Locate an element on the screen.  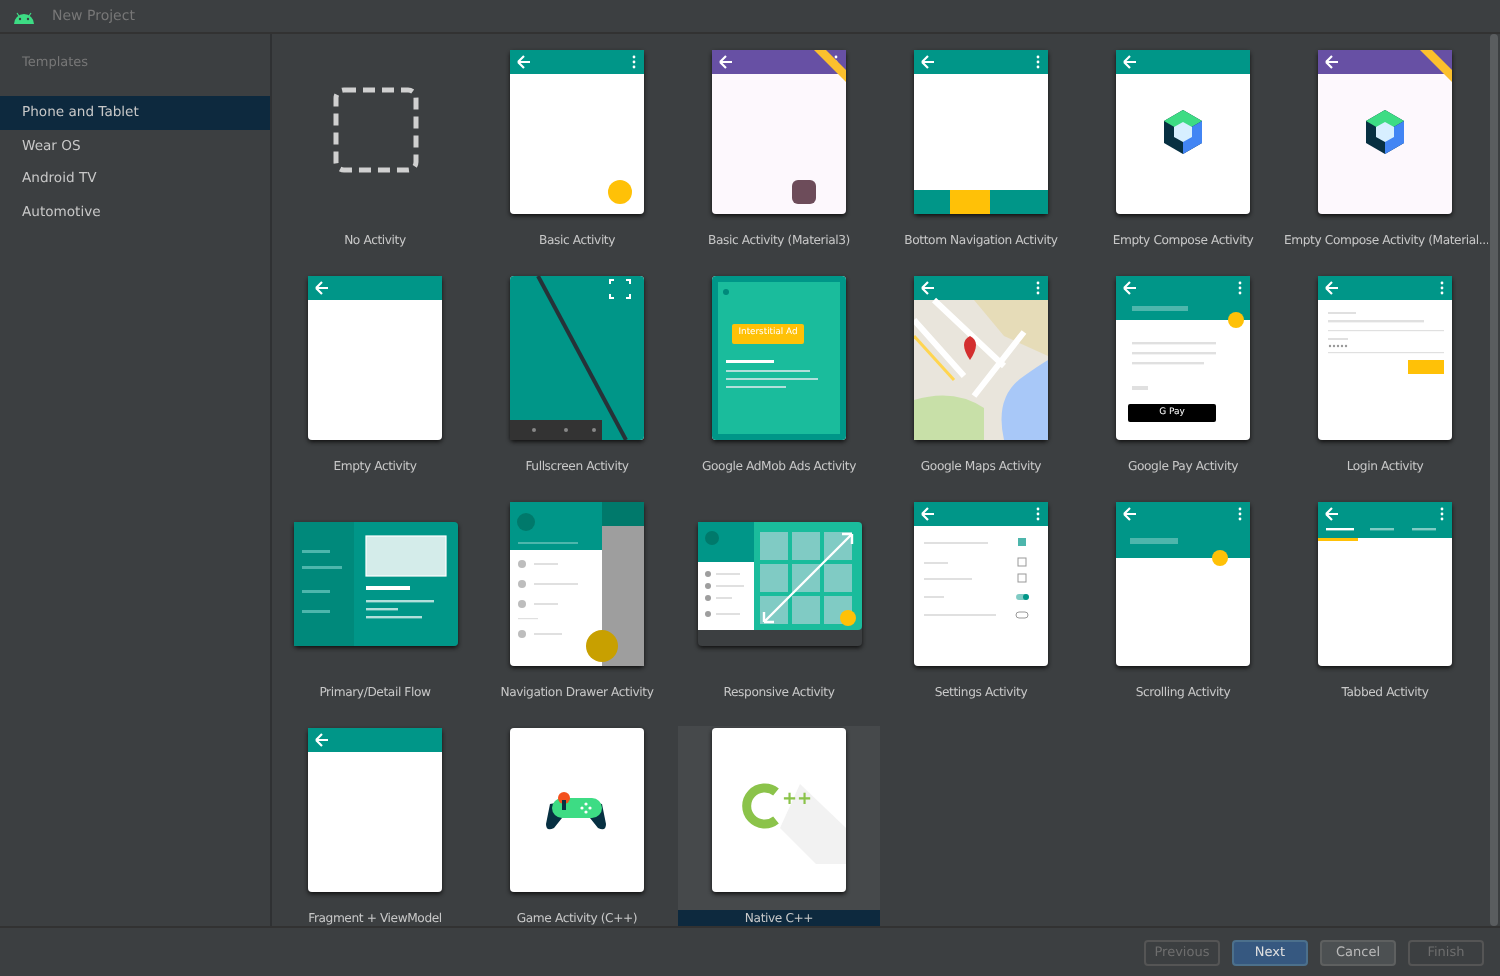
android-icon is located at coordinates (24, 16).